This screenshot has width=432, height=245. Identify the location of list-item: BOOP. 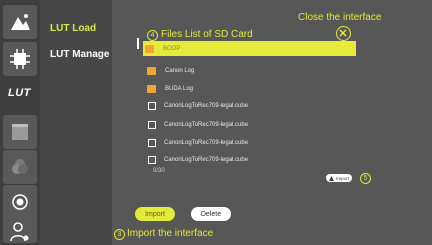
(249, 48).